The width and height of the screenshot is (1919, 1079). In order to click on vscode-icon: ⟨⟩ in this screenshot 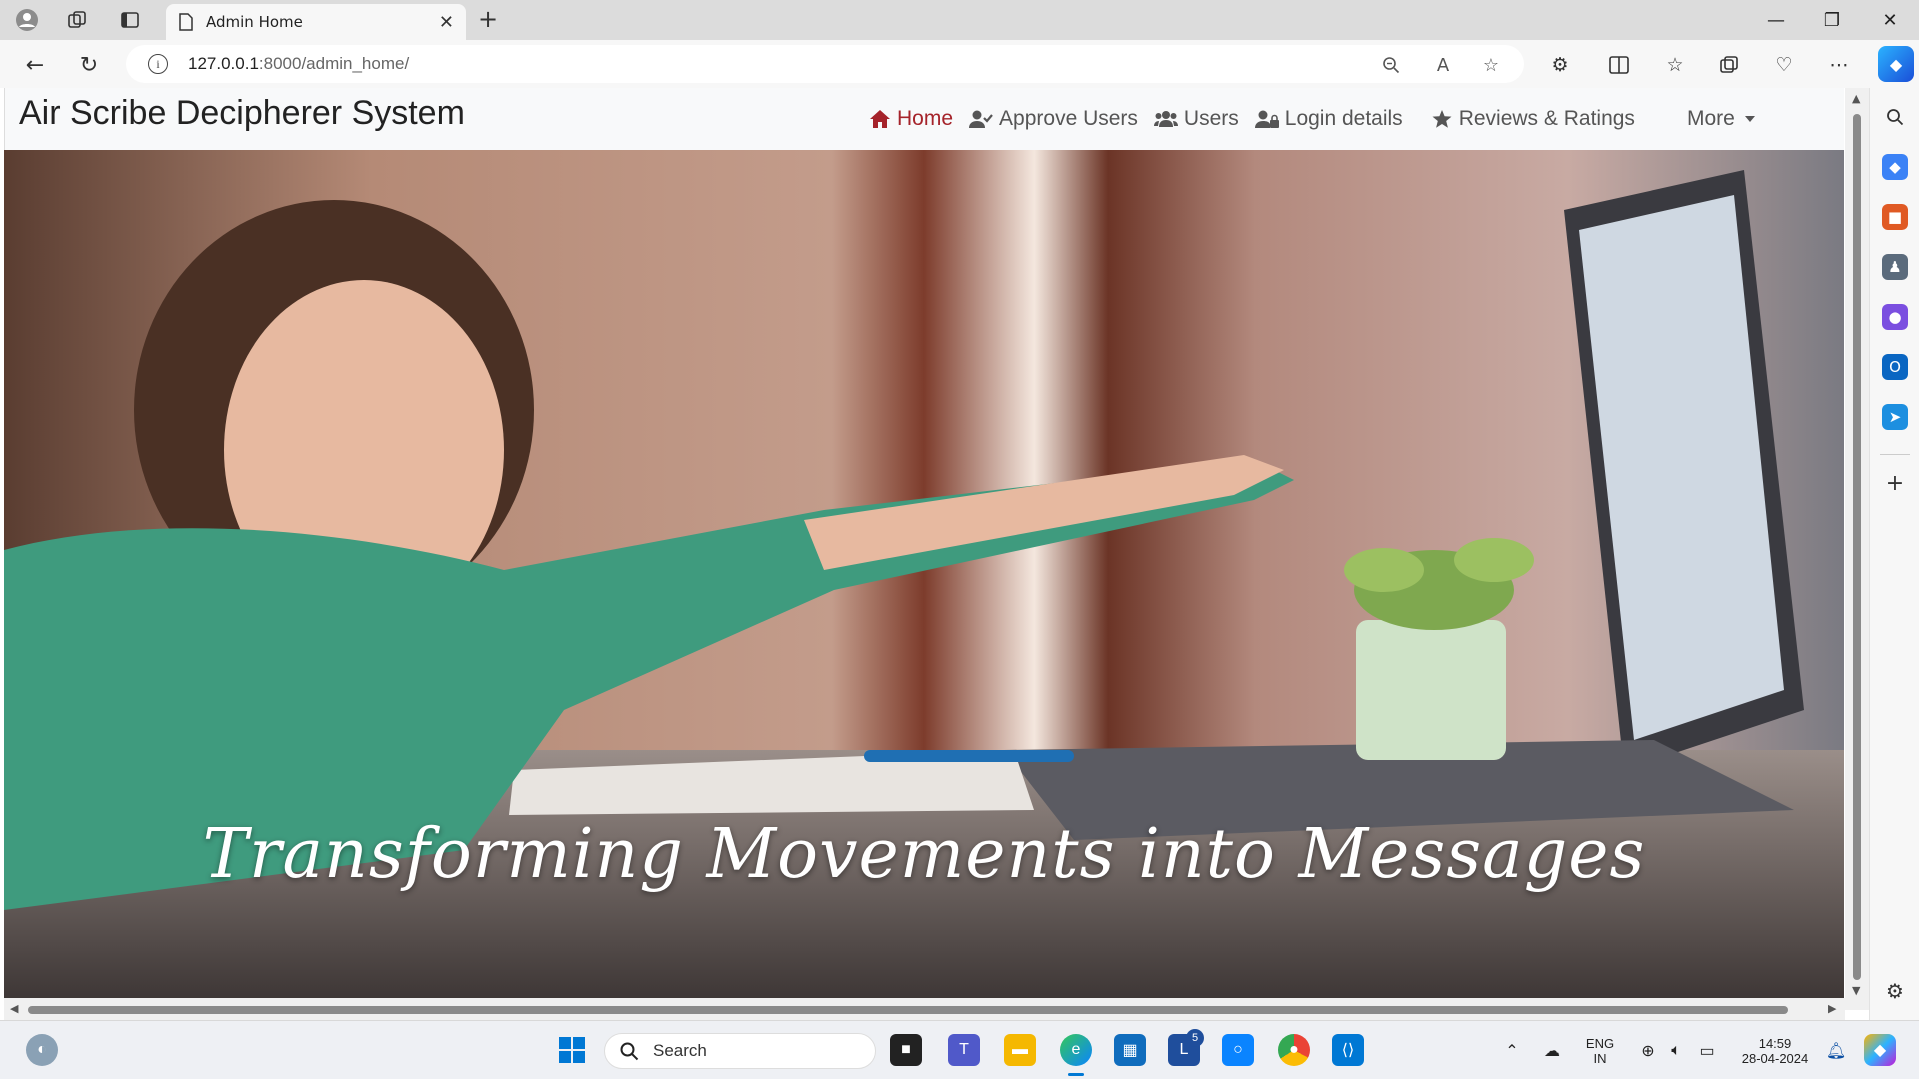, I will do `click(1348, 1050)`.